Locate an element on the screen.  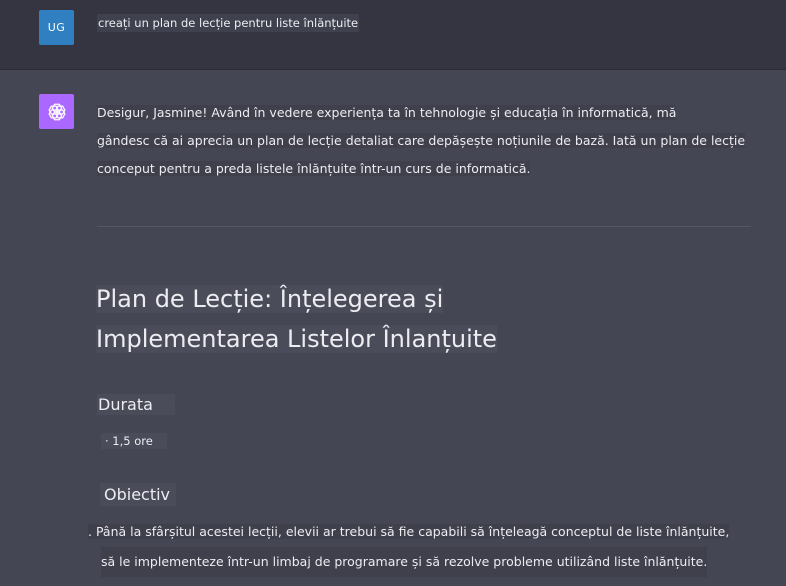
objective-heading: Obiectiv is located at coordinates (138, 494).